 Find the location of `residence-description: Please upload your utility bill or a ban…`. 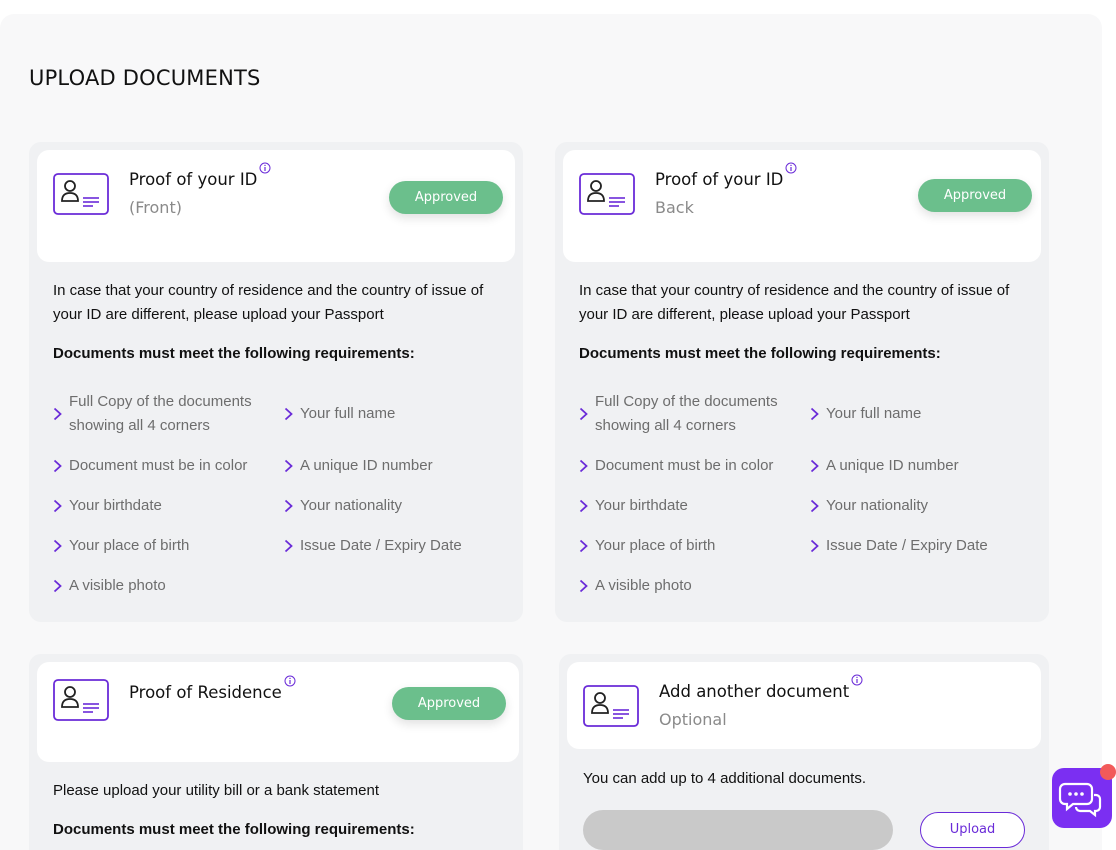

residence-description: Please upload your utility bill or a ban… is located at coordinates (216, 790).